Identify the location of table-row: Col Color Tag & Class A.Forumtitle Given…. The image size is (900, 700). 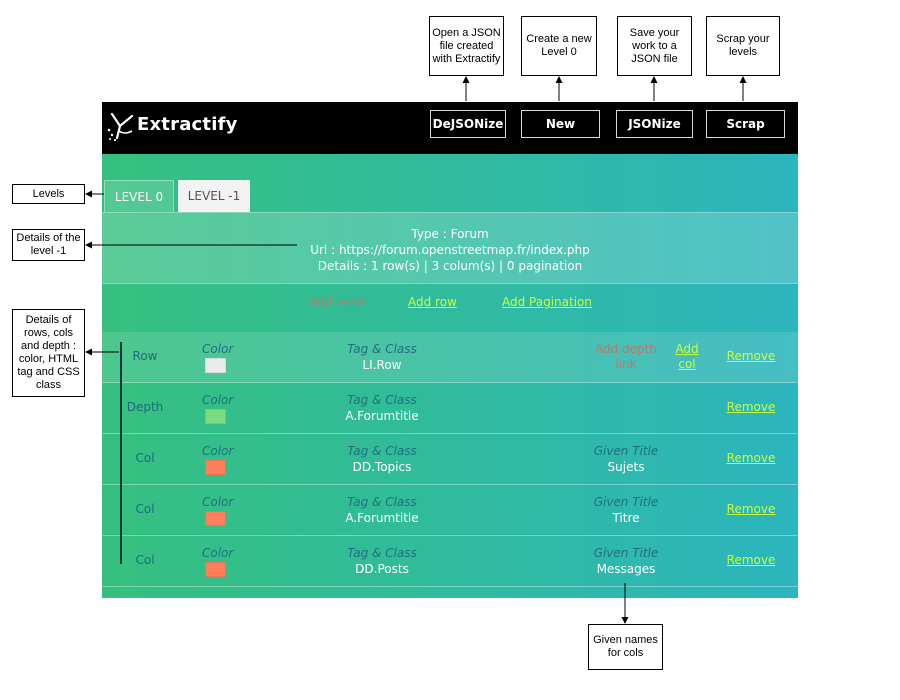
(450, 510).